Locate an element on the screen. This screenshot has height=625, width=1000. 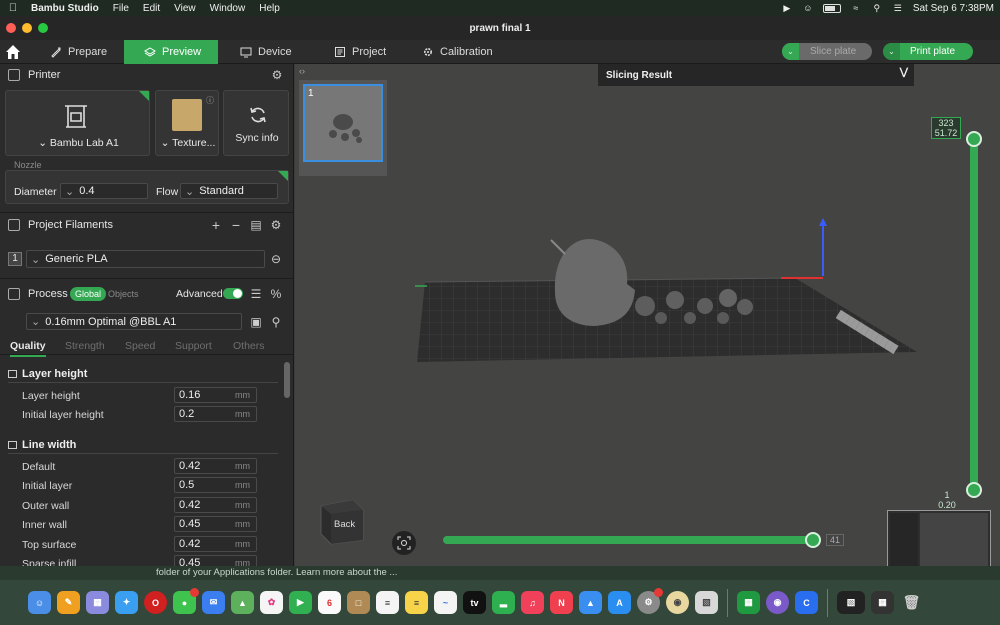
tab-strength: Strength is located at coordinates (85, 346).